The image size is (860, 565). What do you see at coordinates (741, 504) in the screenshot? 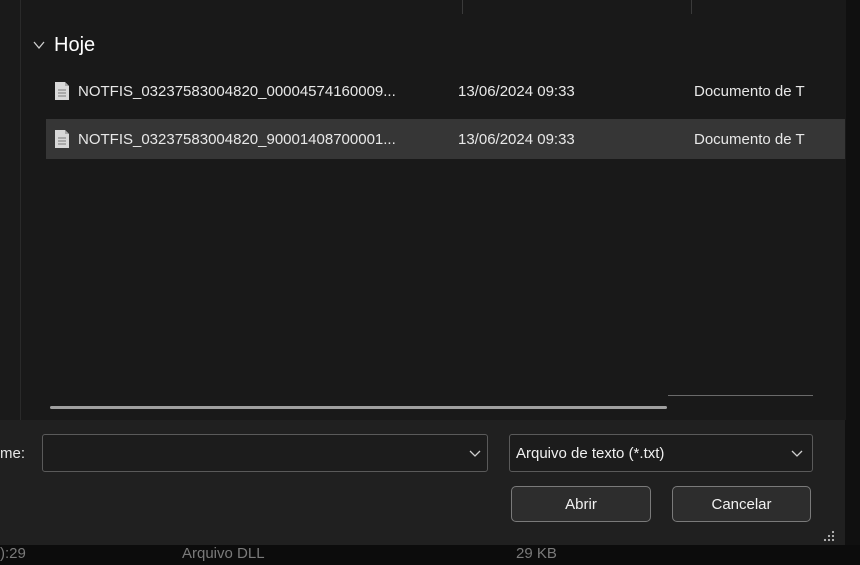
I see `cancel-button: Cancelar` at bounding box center [741, 504].